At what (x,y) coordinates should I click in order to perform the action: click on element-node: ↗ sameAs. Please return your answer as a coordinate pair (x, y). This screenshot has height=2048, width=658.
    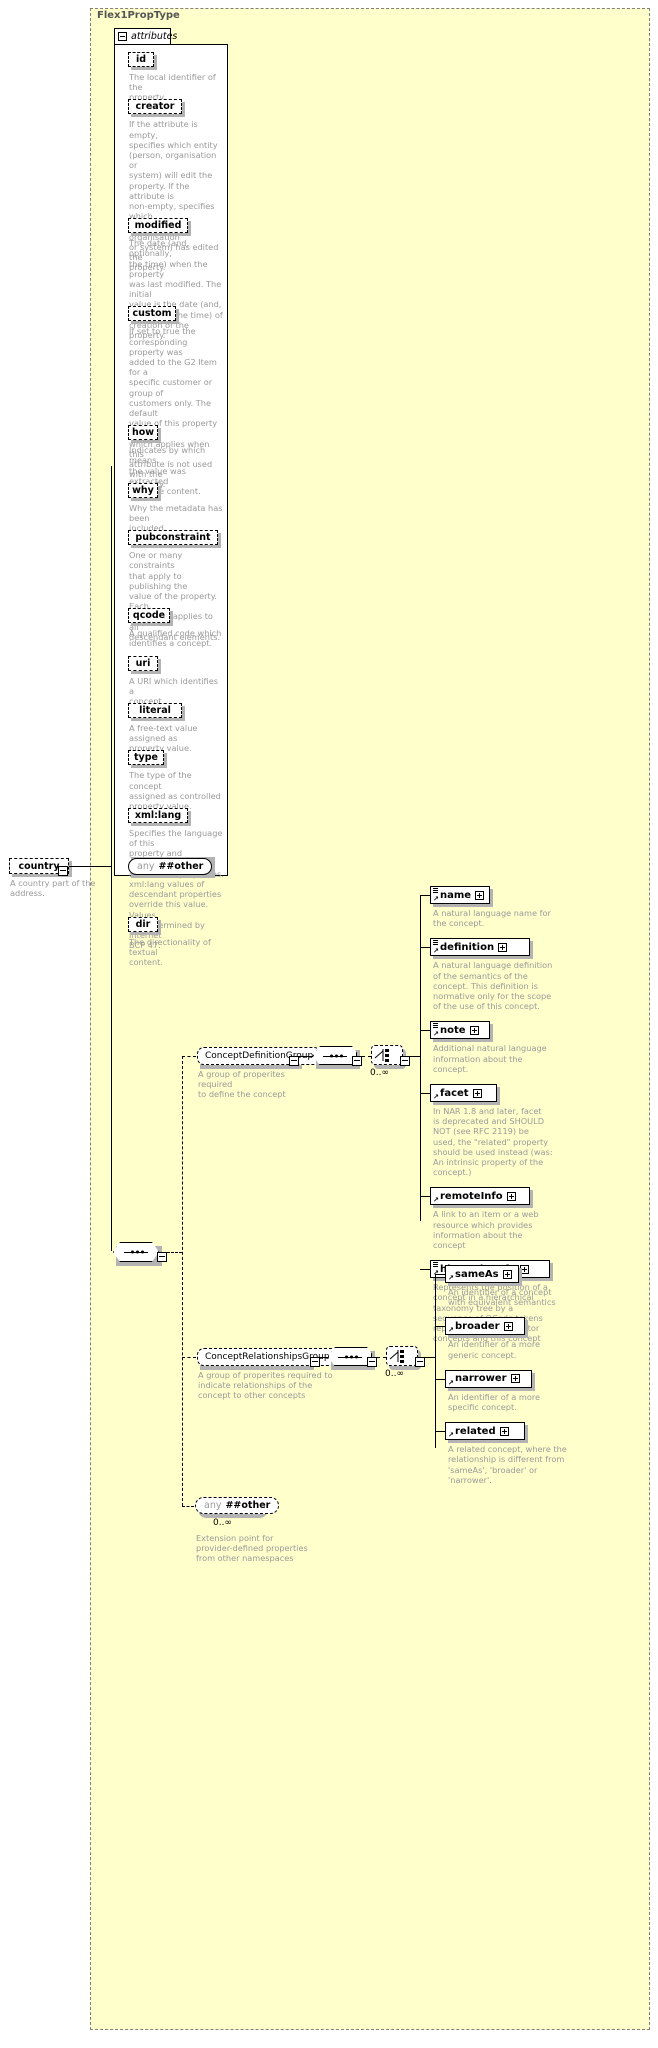
    Looking at the image, I should click on (482, 1274).